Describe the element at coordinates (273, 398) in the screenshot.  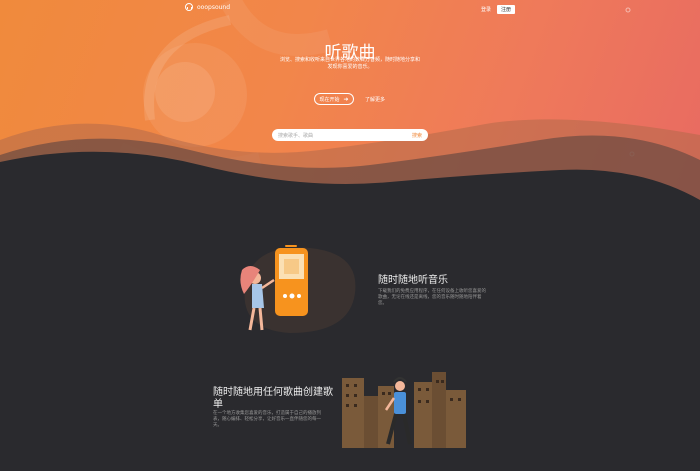
I see `feature-playlist-title: 随时随地用任何歌曲创建歌单` at that location.